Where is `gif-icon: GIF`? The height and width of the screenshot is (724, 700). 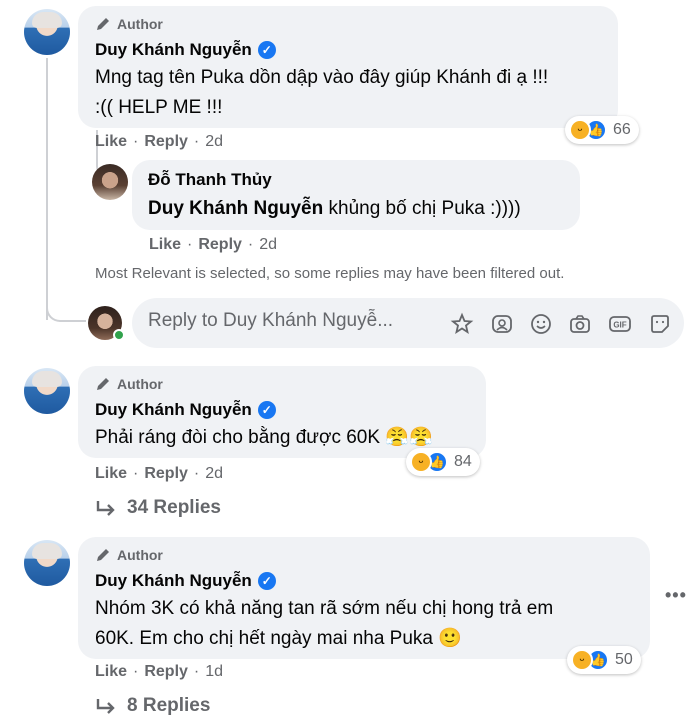 gif-icon: GIF is located at coordinates (620, 324).